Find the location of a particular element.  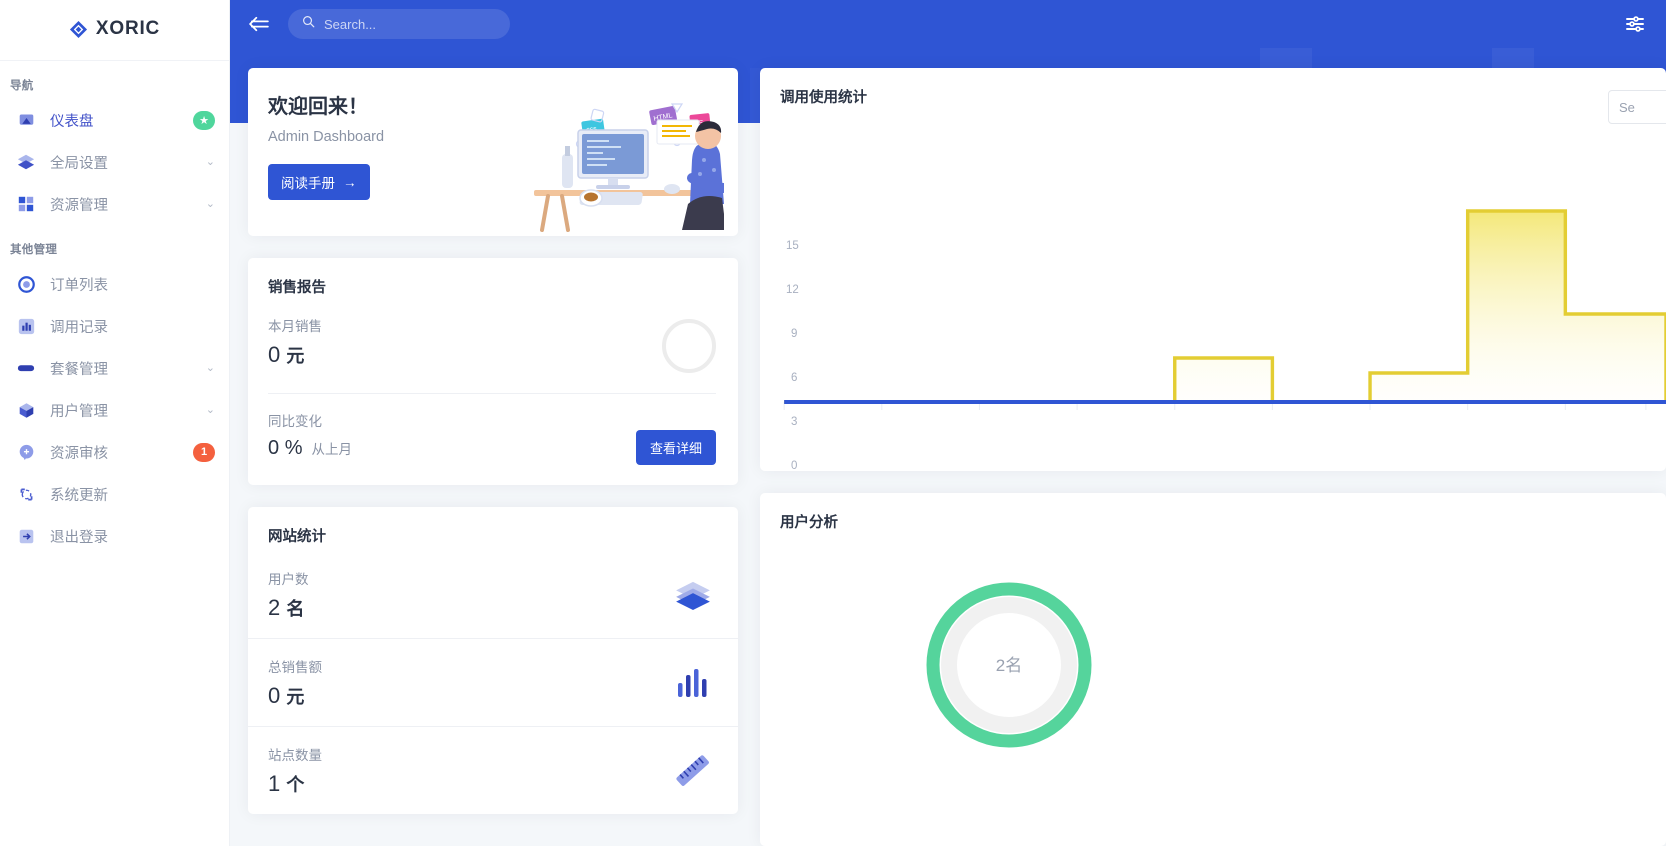

user-analysis-title: 用户分析 is located at coordinates (809, 523).